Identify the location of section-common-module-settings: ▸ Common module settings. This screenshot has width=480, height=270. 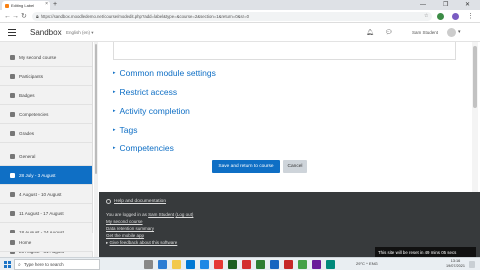
(164, 73).